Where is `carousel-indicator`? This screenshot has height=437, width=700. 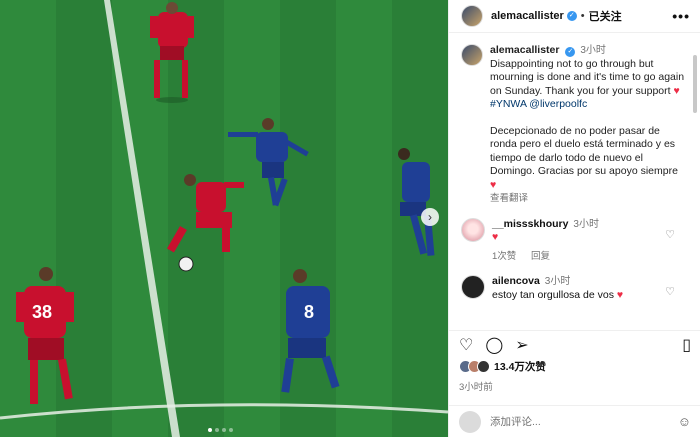
carousel-indicator is located at coordinates (220, 430).